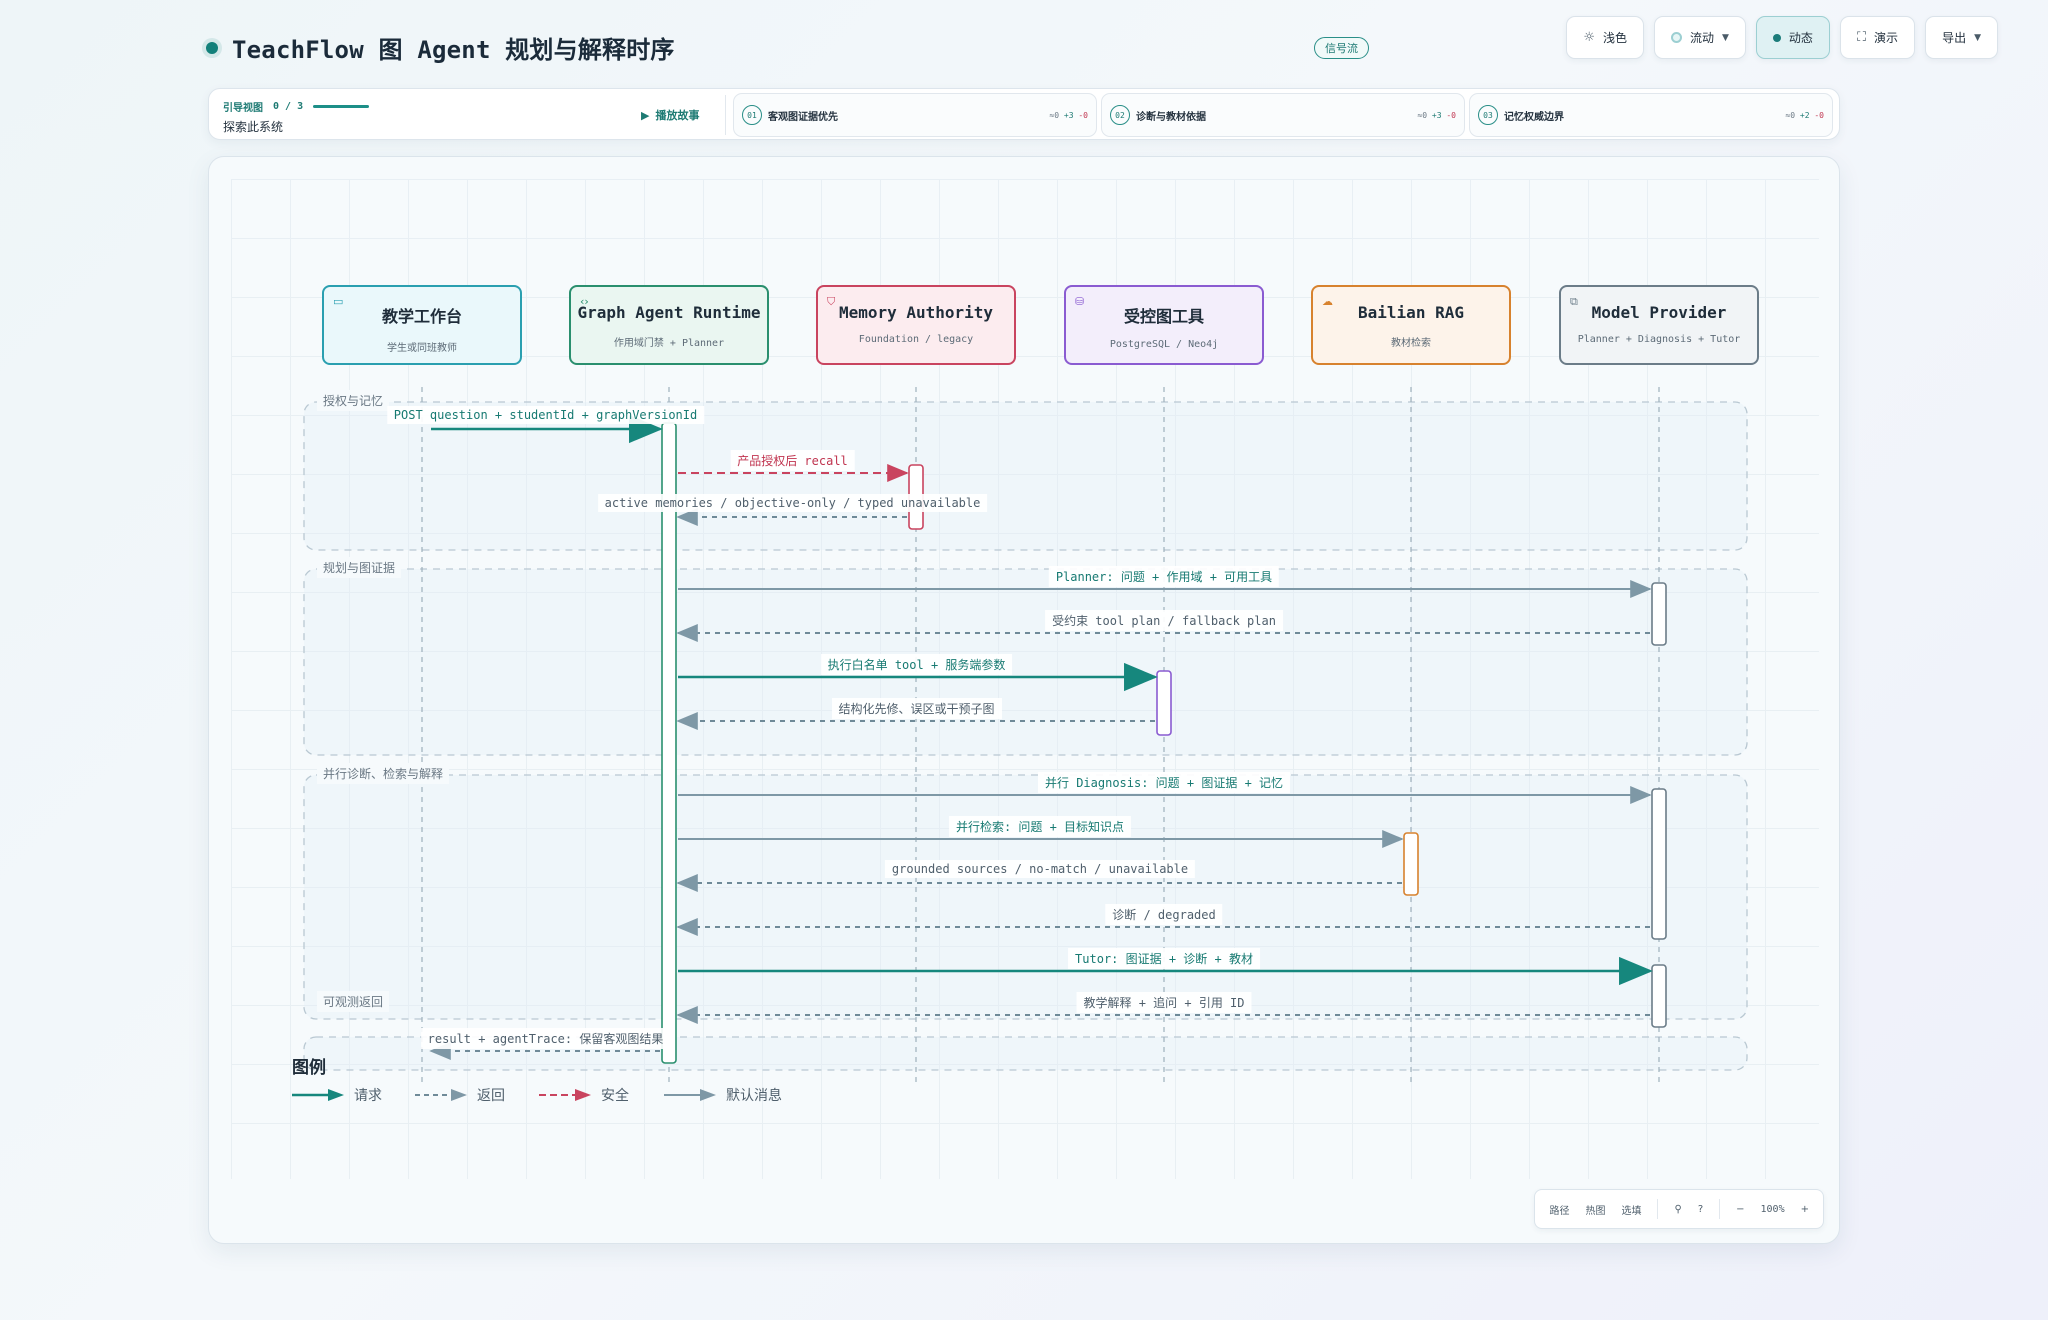 Image resolution: width=2048 pixels, height=1320 pixels. What do you see at coordinates (916, 708) in the screenshot?
I see `message-label: 结构化先修、误区或干预子图` at bounding box center [916, 708].